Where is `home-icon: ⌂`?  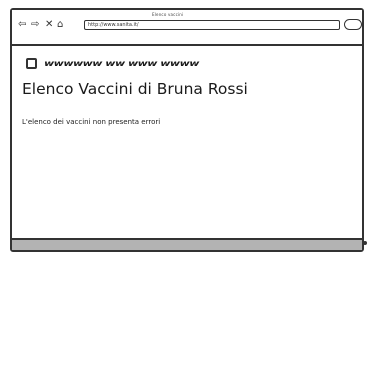 home-icon: ⌂ is located at coordinates (60, 25).